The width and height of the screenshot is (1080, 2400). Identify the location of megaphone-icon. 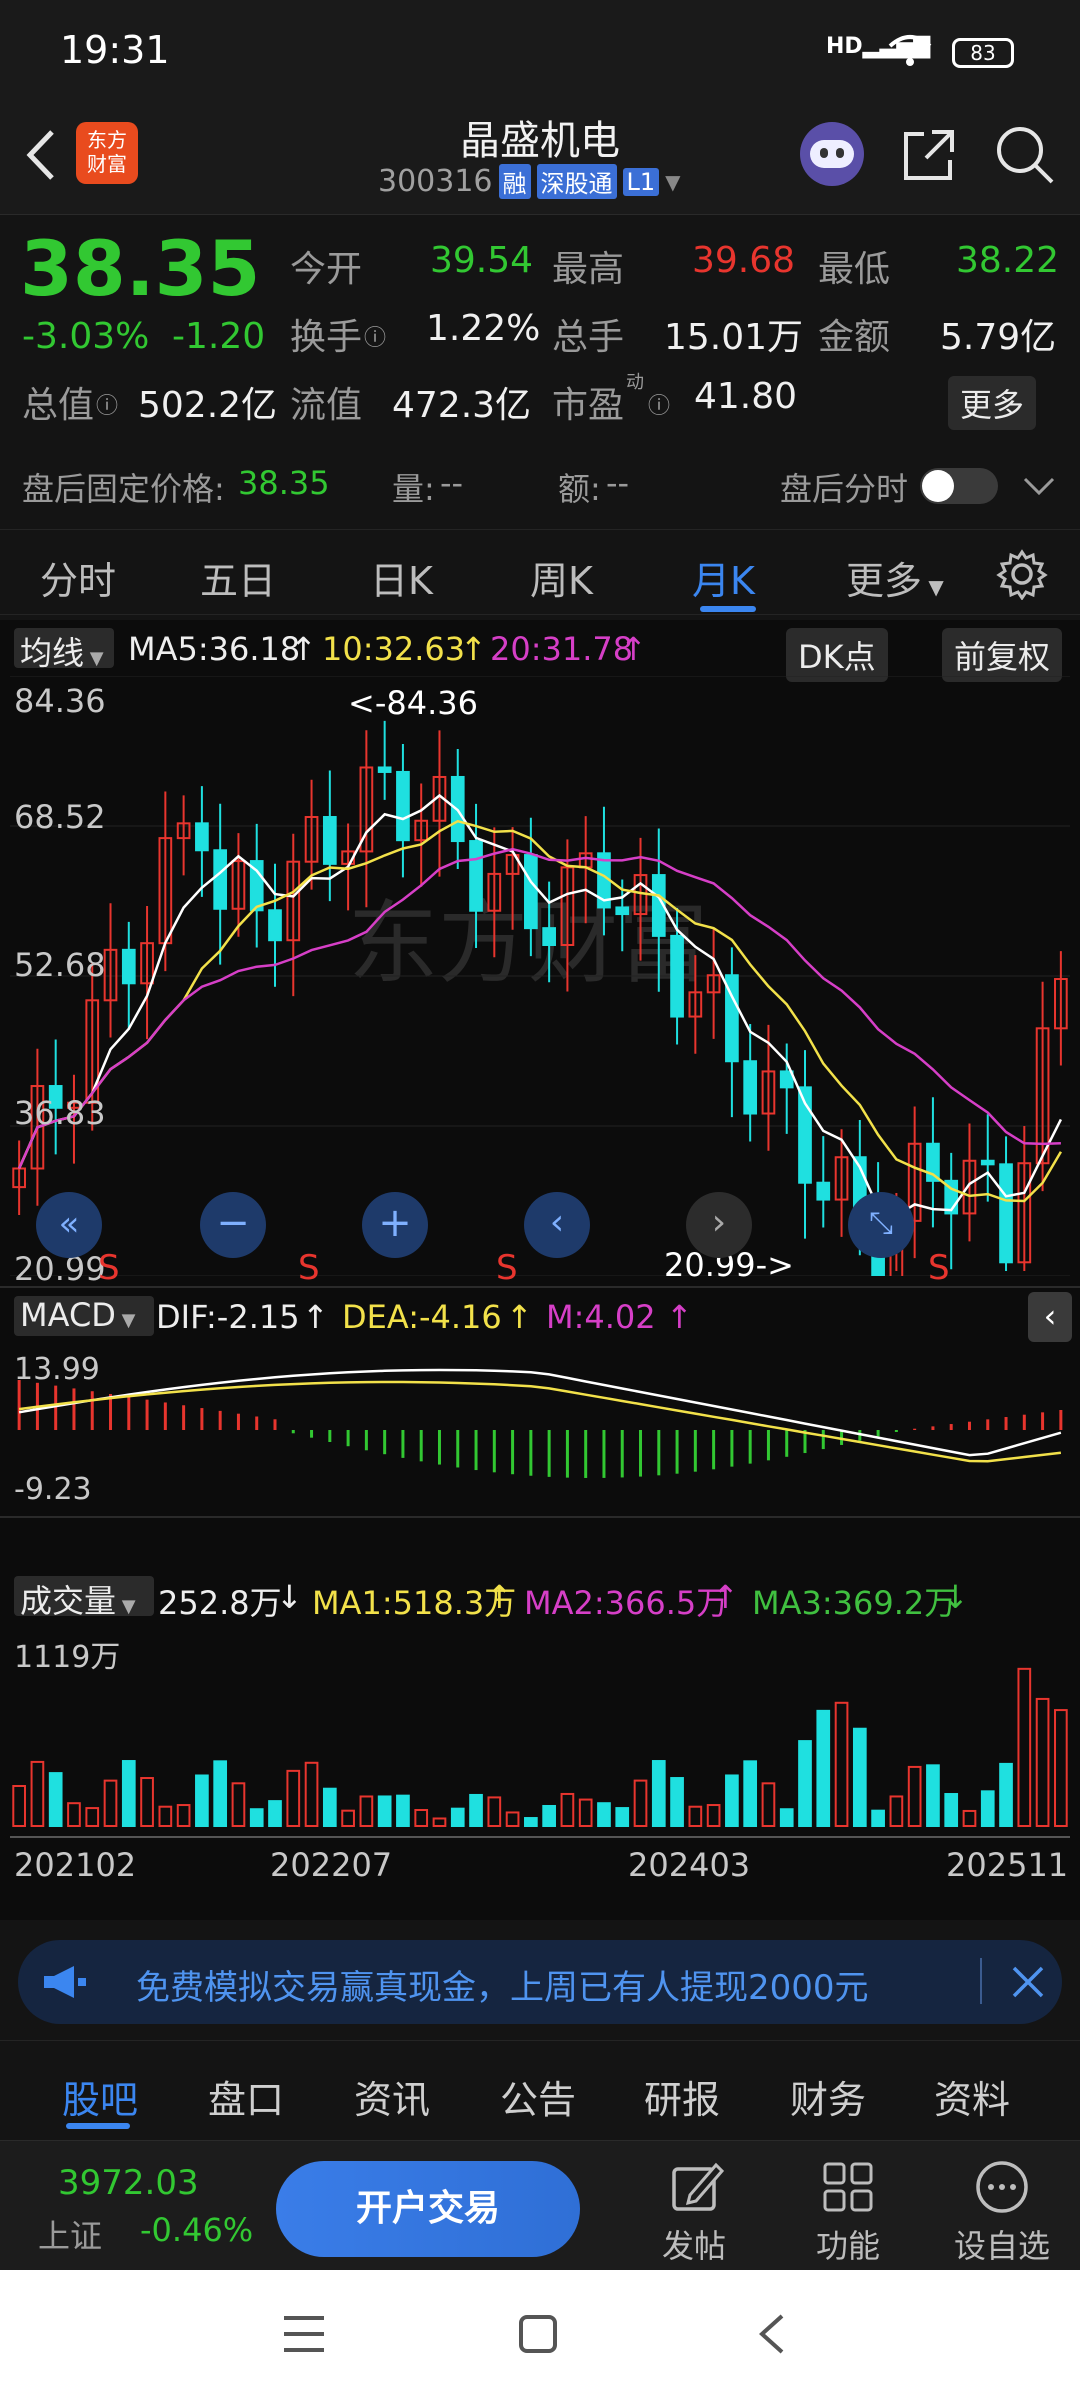
(65, 1982).